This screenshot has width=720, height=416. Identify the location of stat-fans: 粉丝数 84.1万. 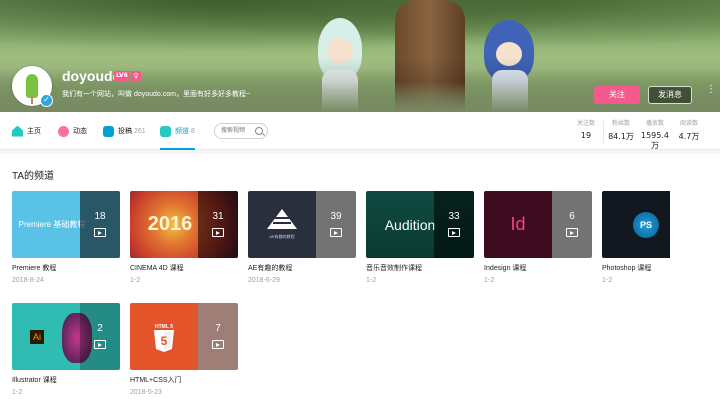
(621, 134).